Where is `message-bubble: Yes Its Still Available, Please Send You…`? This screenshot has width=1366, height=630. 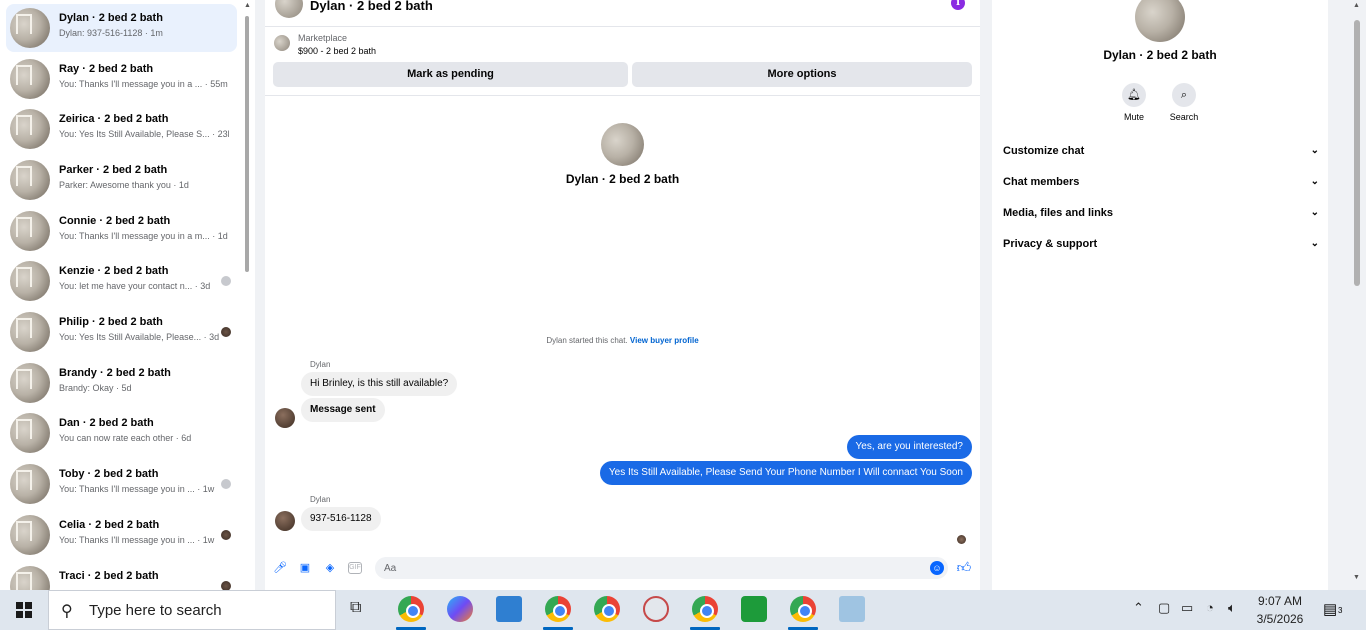 message-bubble: Yes Its Still Available, Please Send You… is located at coordinates (785, 473).